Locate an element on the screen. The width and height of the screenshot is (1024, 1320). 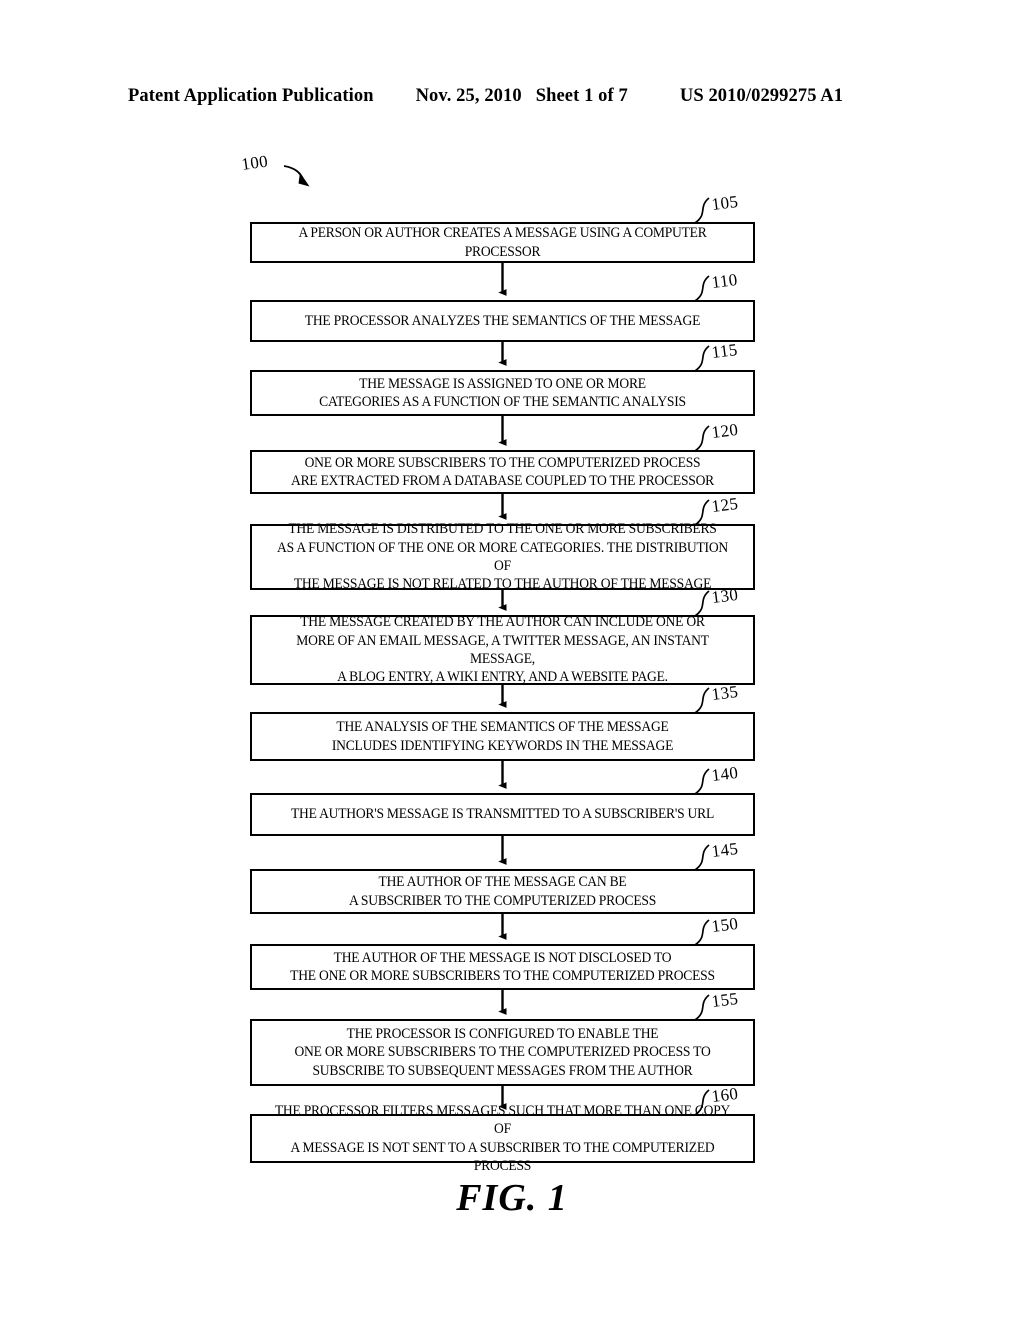
reference-numeral-125: 125 is located at coordinates (725, 505).